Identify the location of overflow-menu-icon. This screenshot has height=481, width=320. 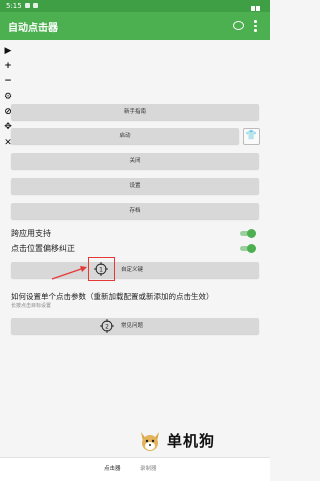
(255, 26).